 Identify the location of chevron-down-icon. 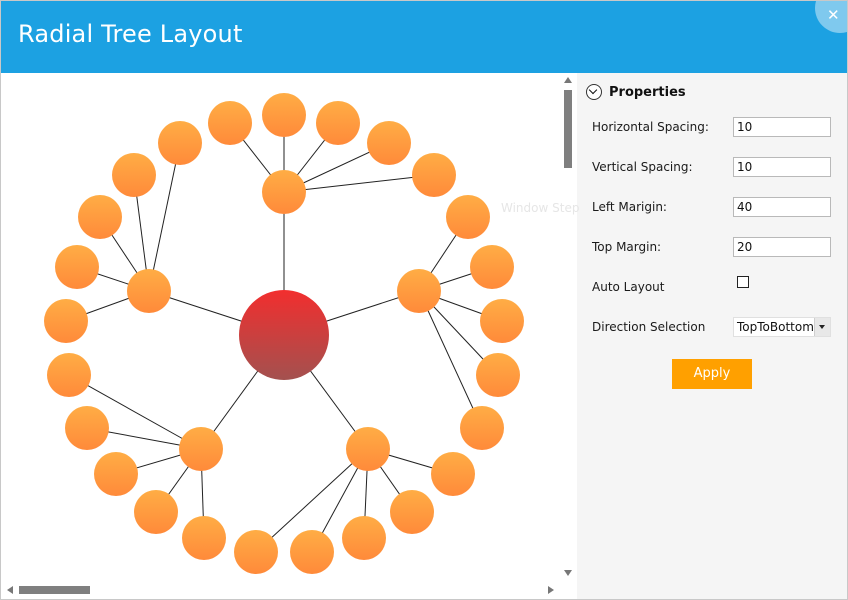
(594, 92).